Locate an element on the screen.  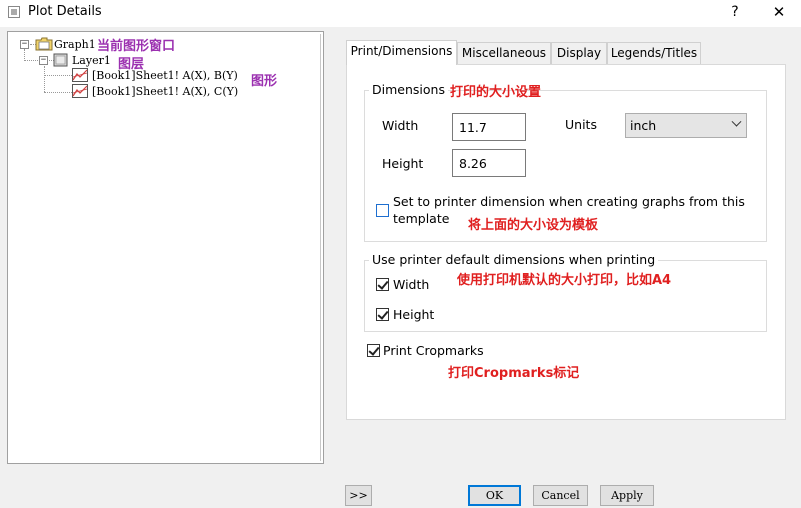
print-cropmarks-note: 打印Cropmarks标记 is located at coordinates (514, 373).